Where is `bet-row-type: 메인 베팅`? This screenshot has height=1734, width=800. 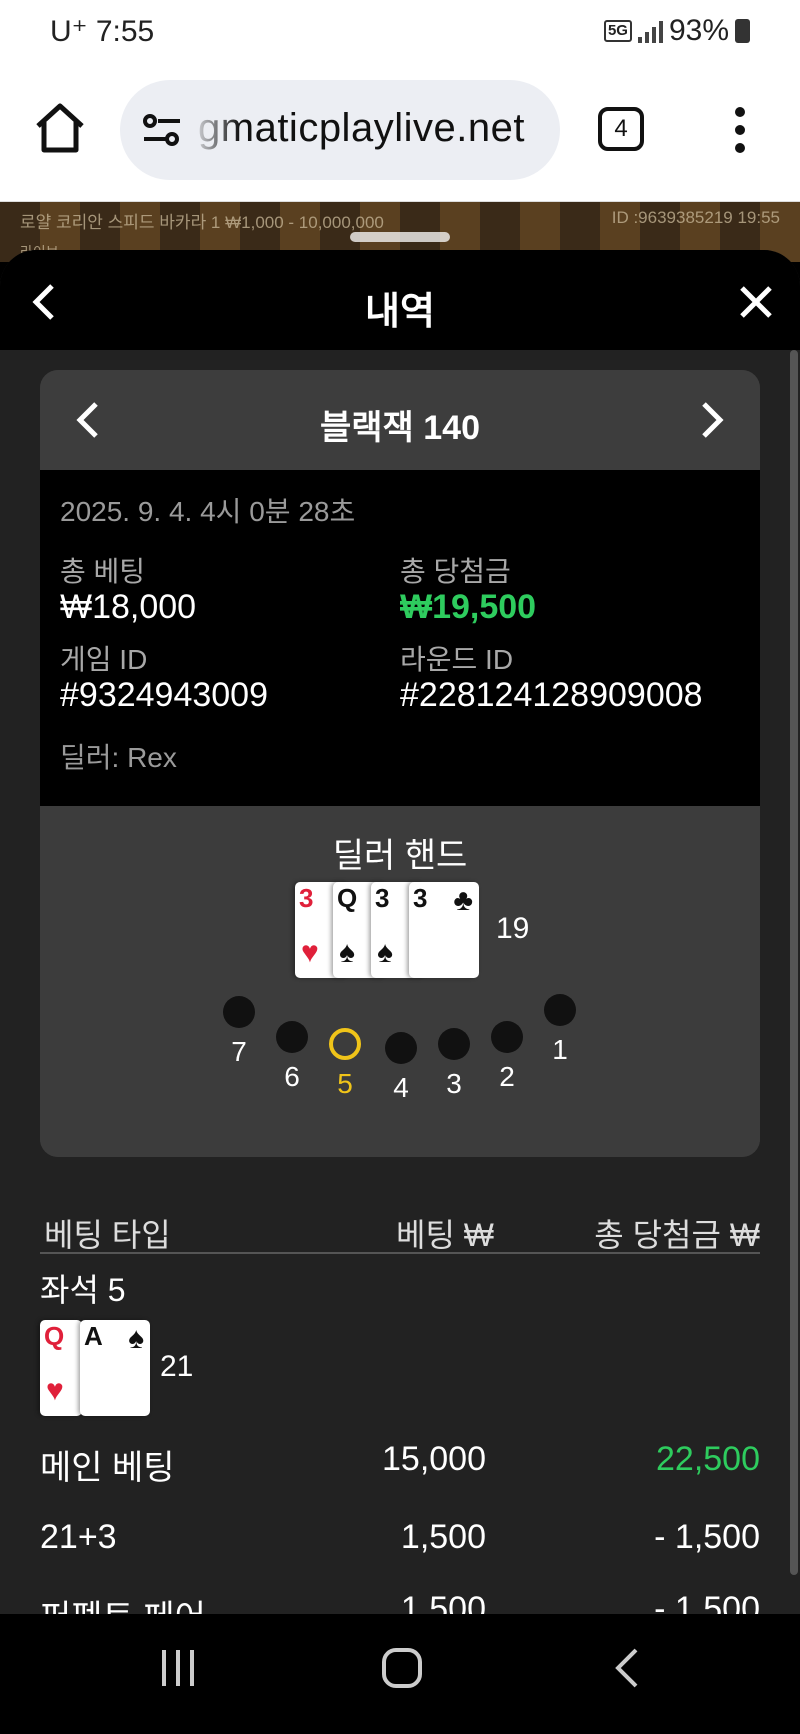
bet-row-type: 메인 베팅 is located at coordinates (107, 1468).